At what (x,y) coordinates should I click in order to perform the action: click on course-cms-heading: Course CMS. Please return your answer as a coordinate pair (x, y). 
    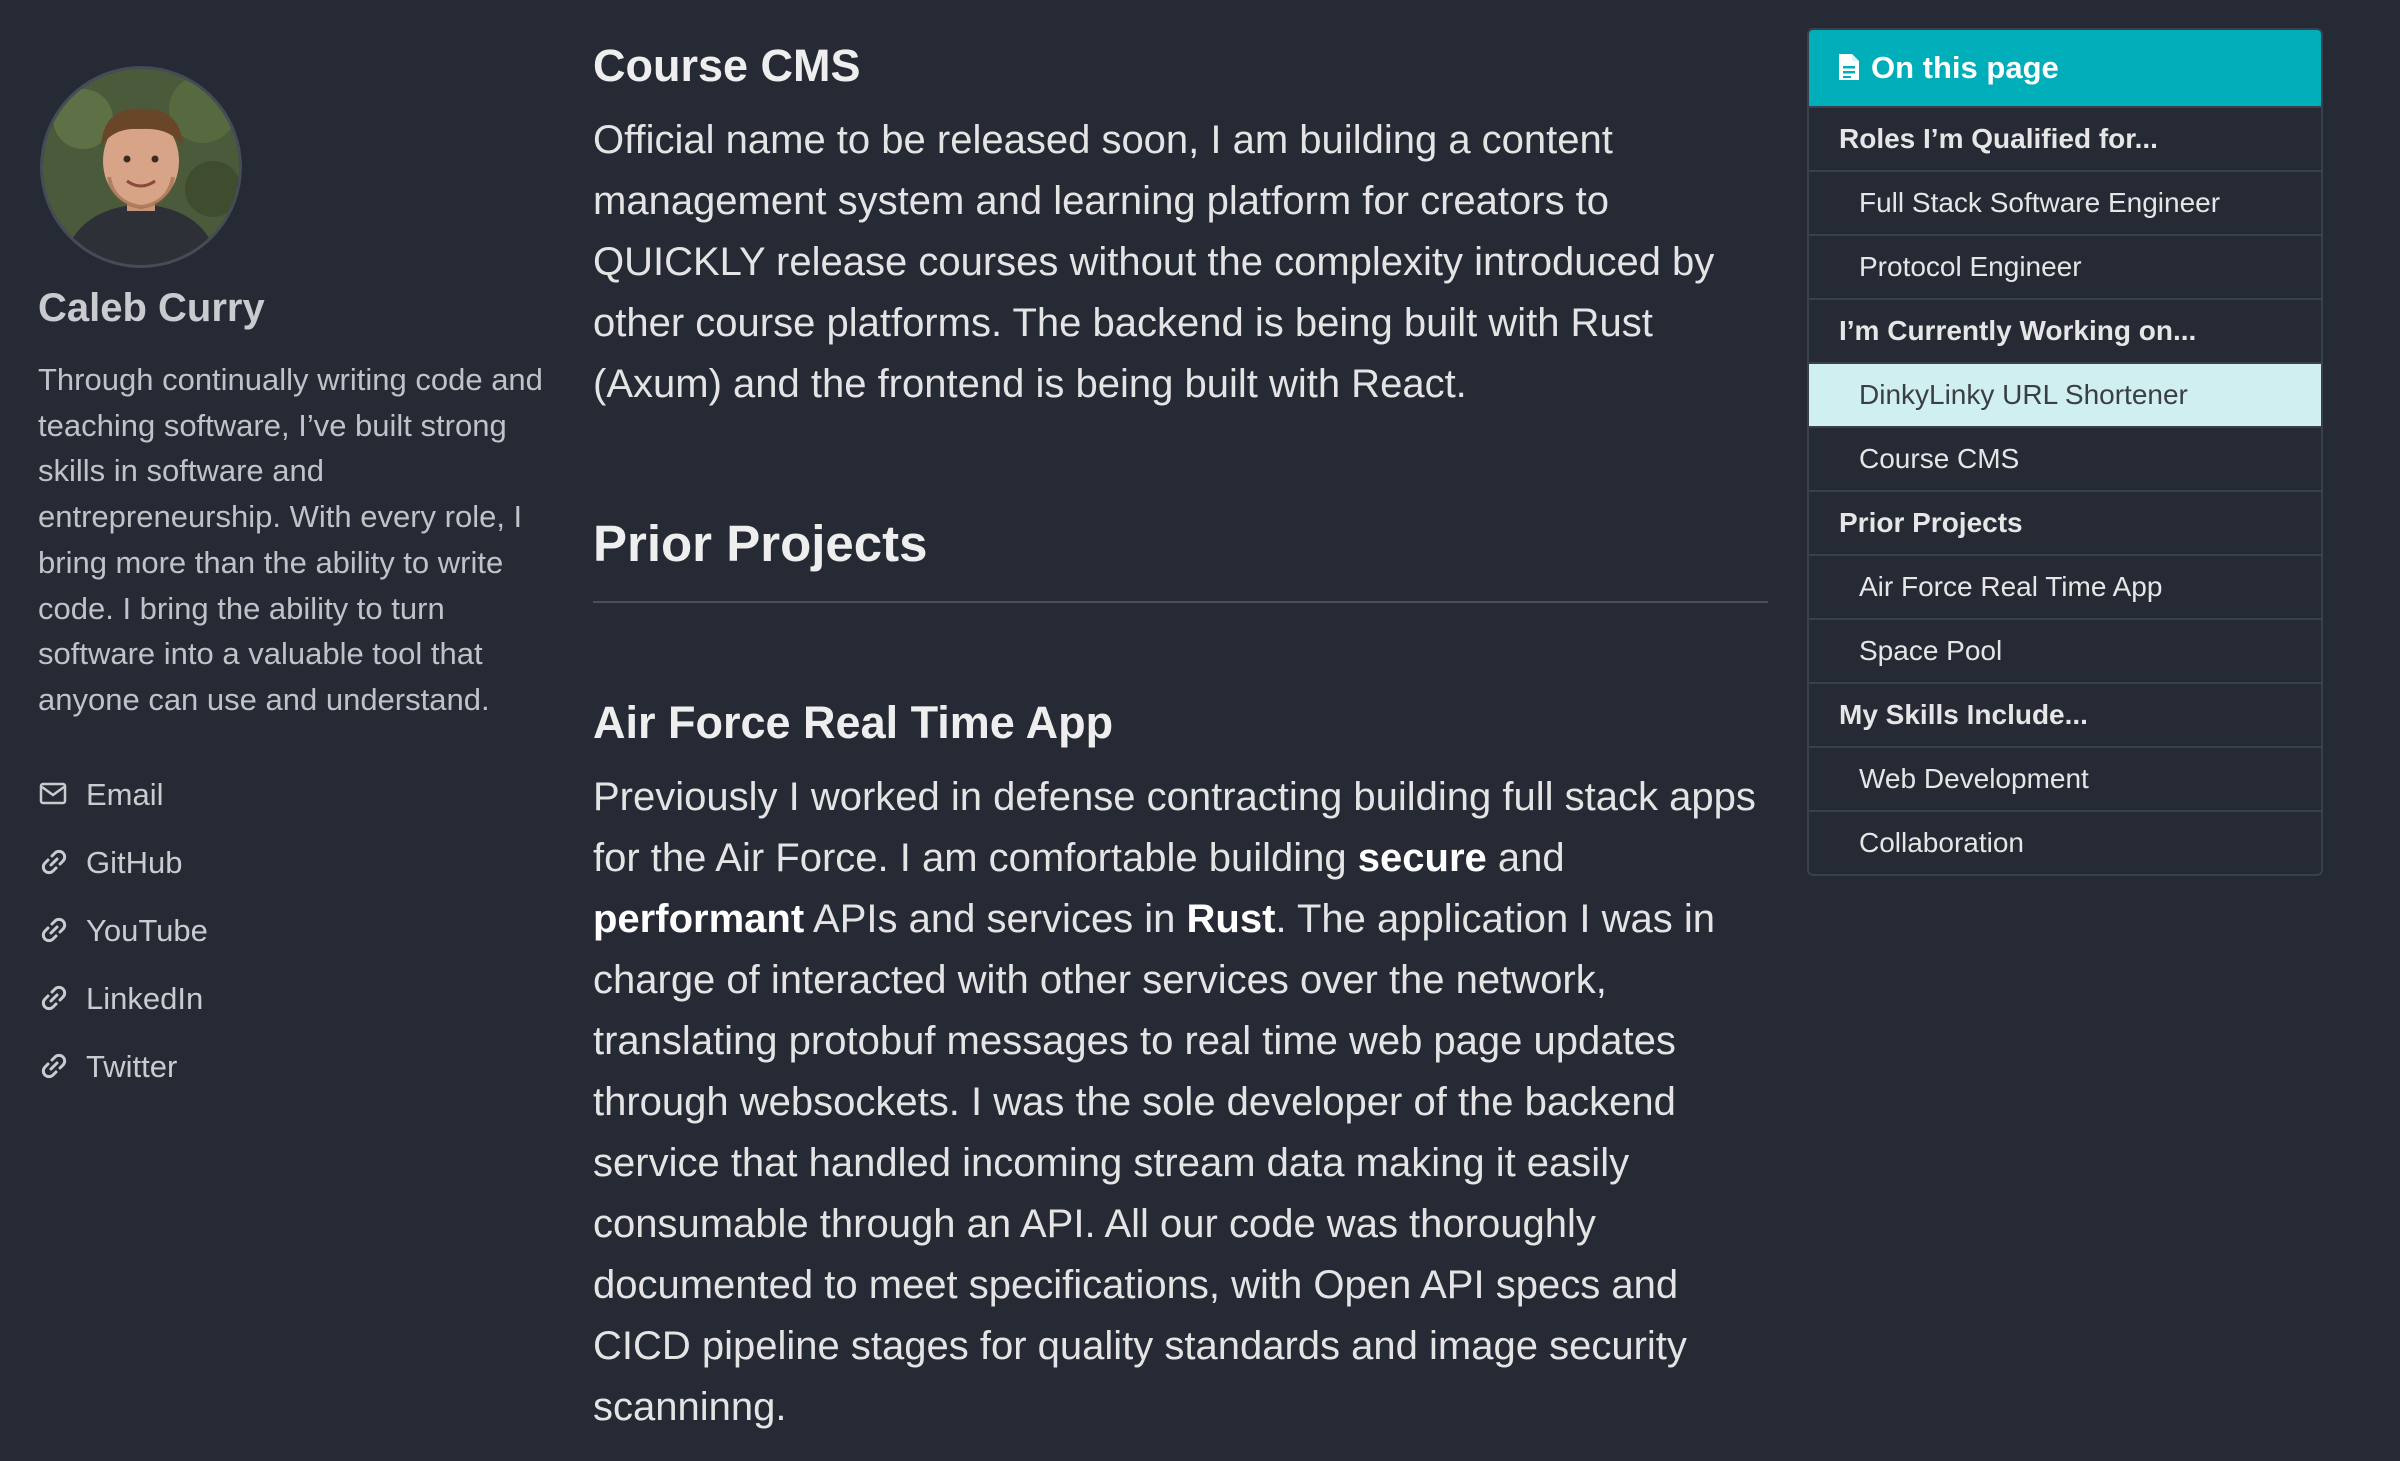
    Looking at the image, I should click on (727, 65).